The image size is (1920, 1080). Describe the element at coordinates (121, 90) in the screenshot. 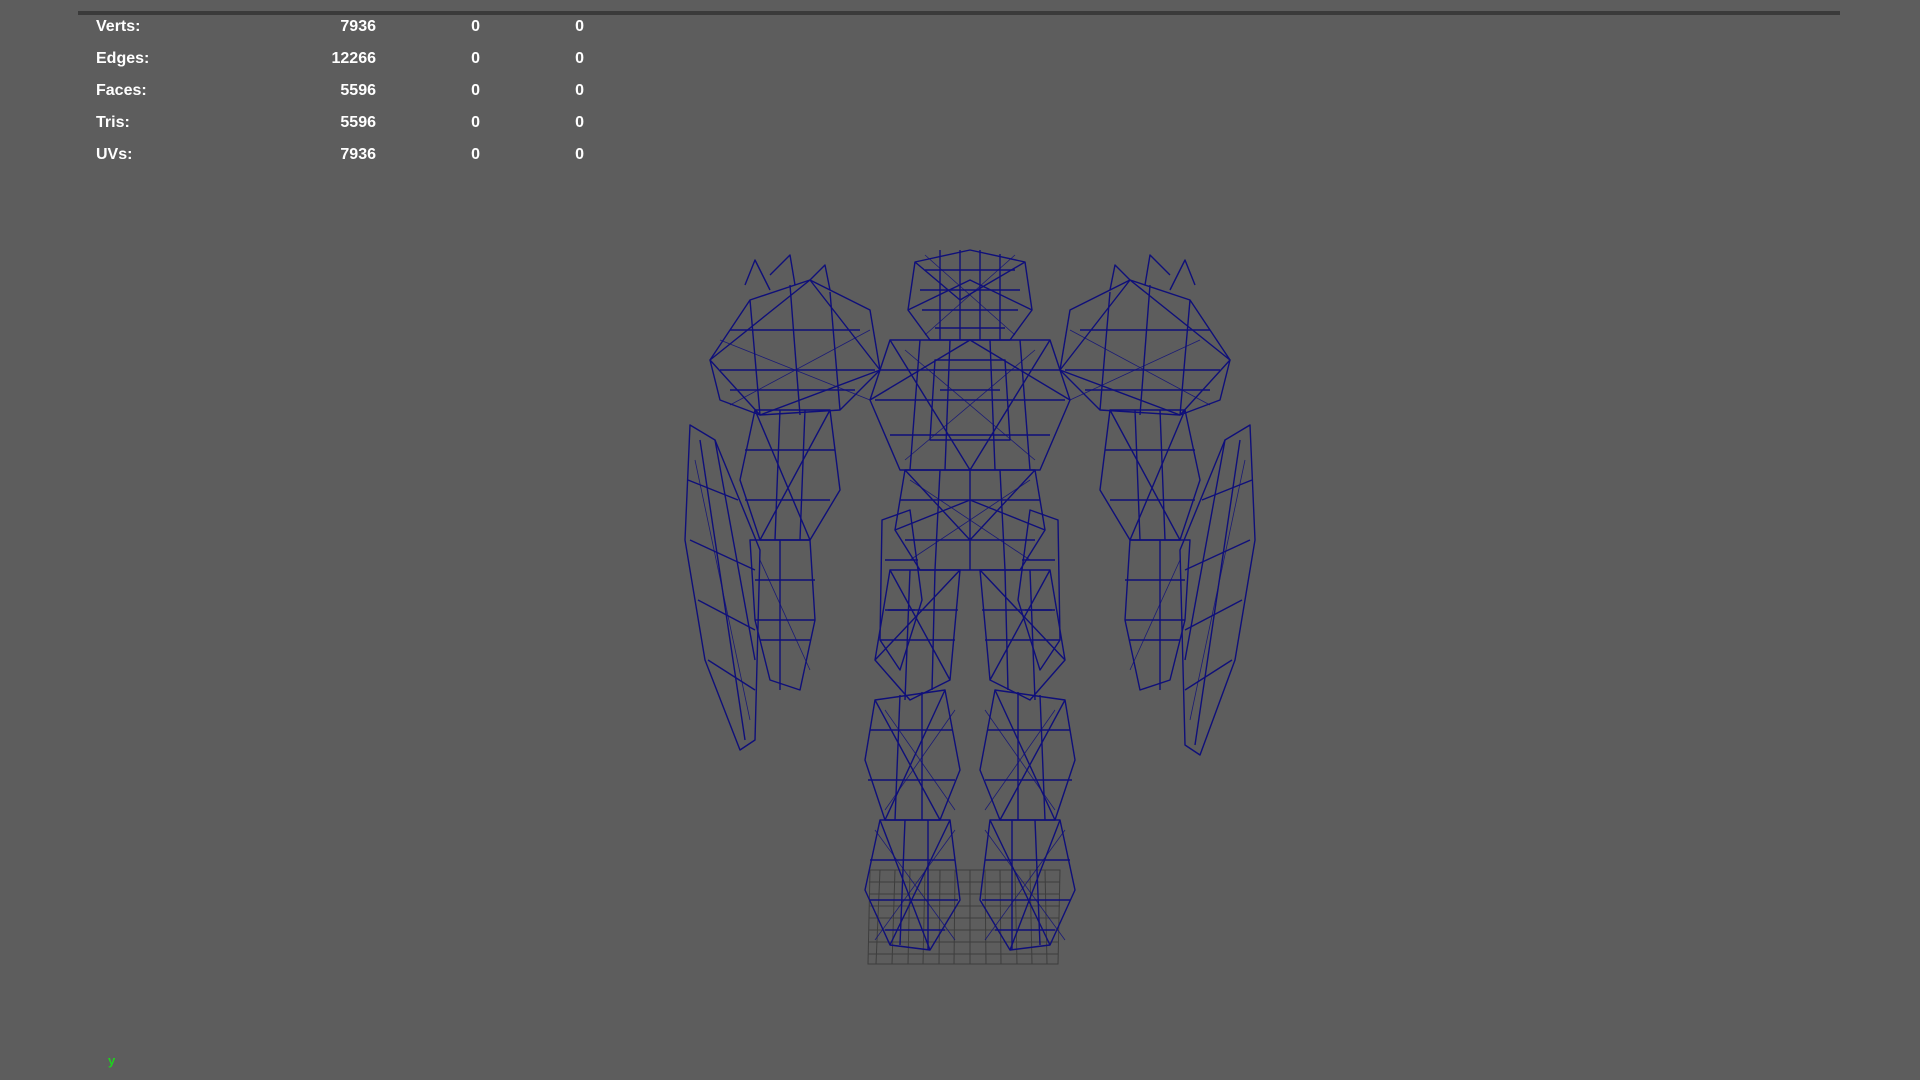

I see `hud-label: Faces:` at that location.